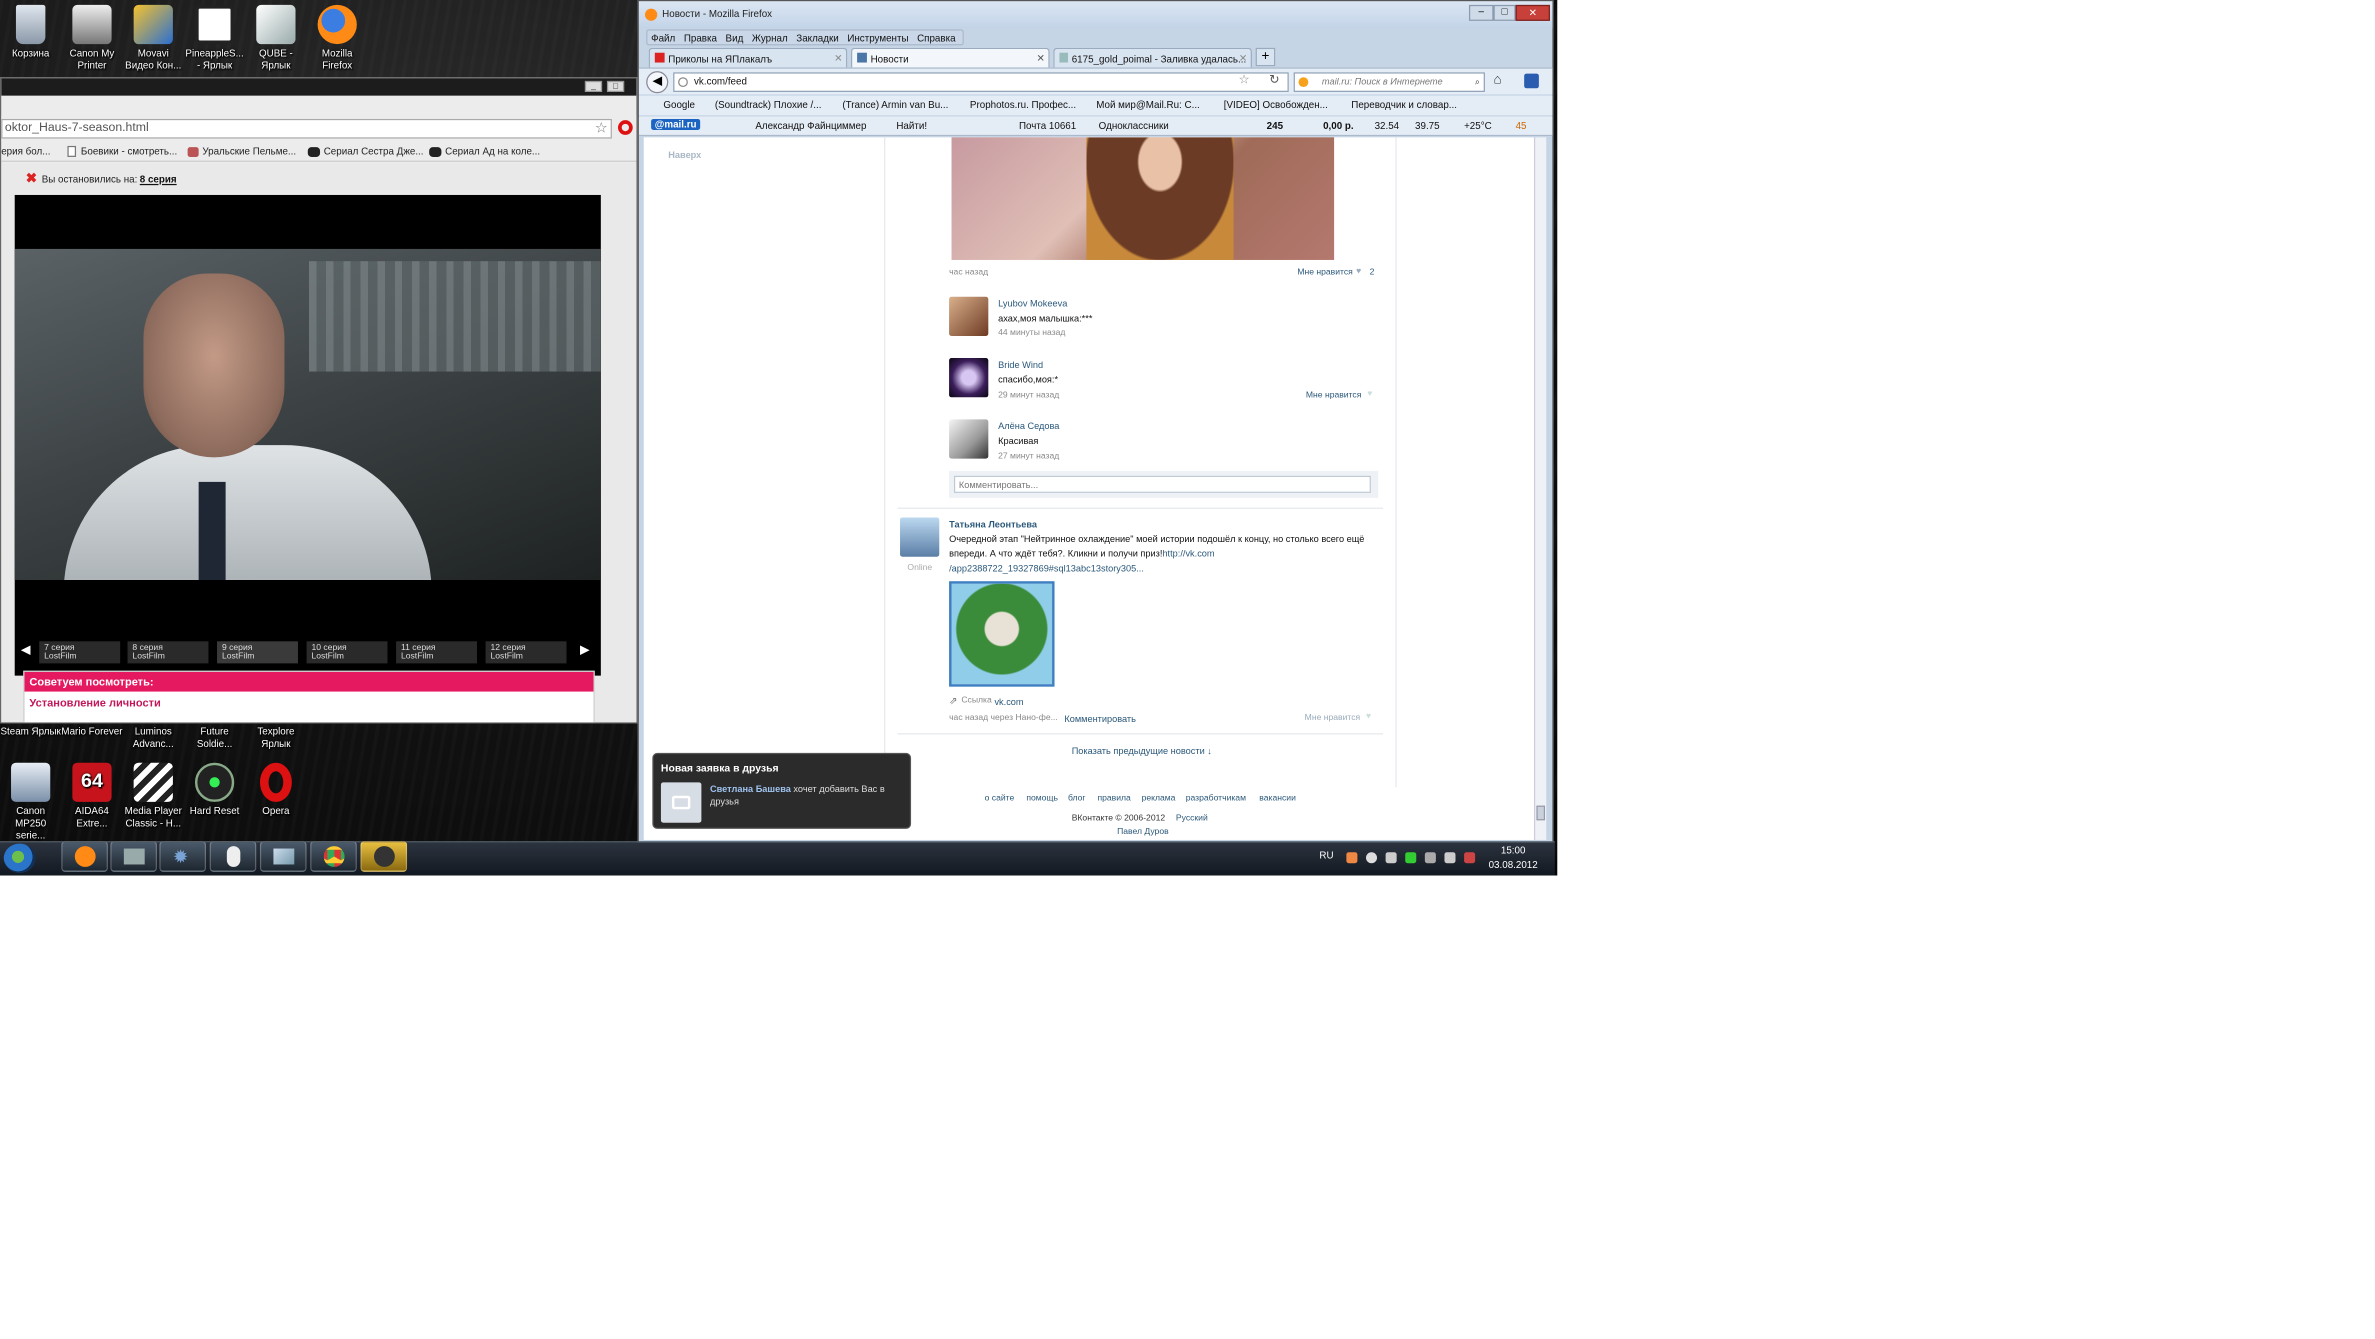 The image size is (2375, 1339). Describe the element at coordinates (1042, 799) in the screenshot. I see `footer-link: помощь` at that location.